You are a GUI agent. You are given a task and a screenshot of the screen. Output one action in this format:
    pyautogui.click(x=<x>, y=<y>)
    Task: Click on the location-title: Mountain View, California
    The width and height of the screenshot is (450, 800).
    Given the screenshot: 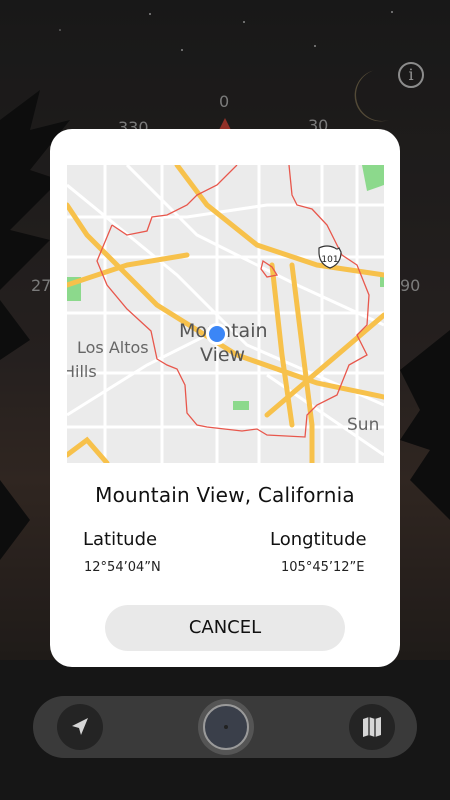 What is the action you would take?
    pyautogui.click(x=225, y=495)
    